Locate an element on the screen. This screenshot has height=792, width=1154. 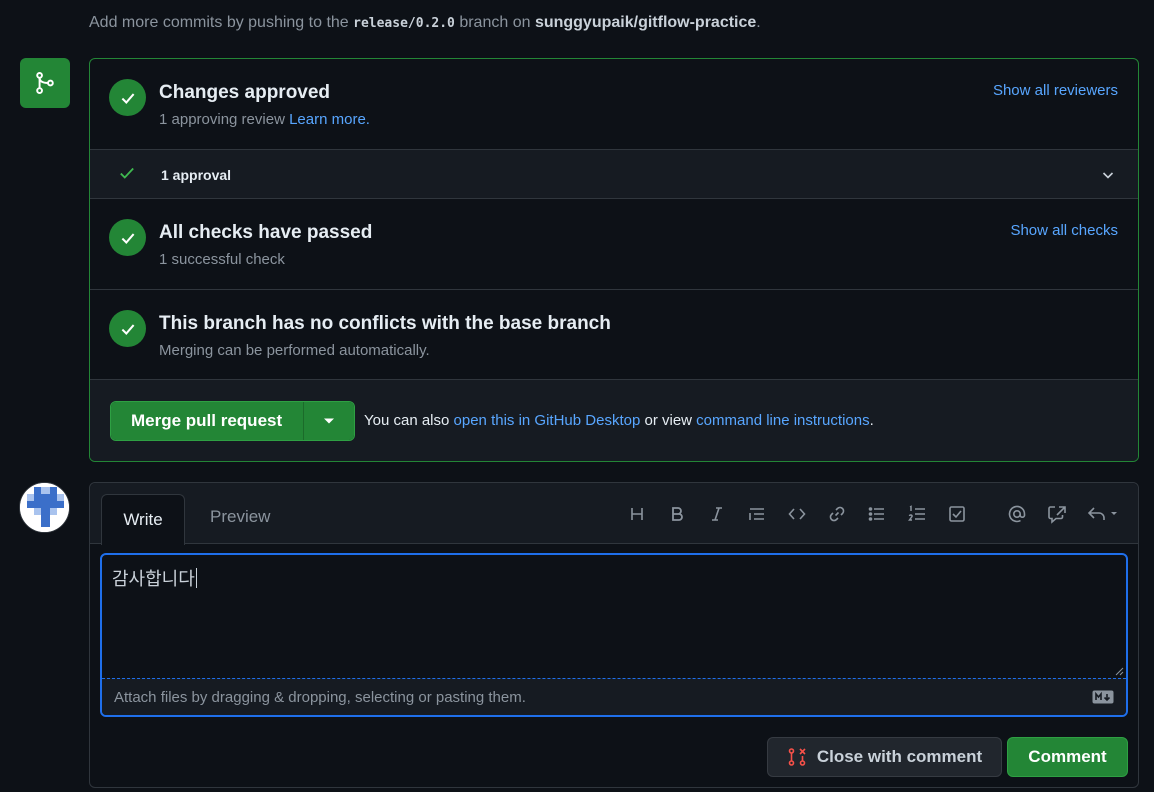
caret-down-icon is located at coordinates (329, 421).